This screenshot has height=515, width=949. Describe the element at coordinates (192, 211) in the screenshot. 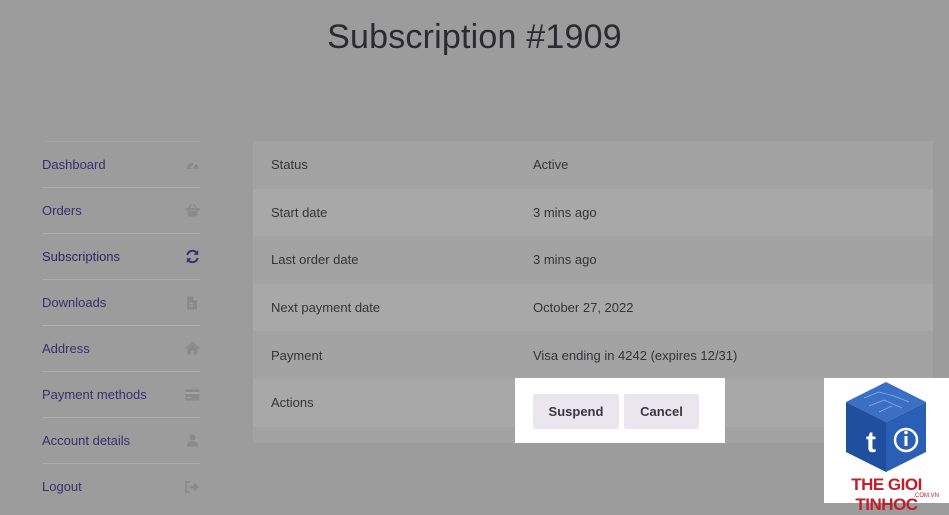

I see `basket-icon` at that location.